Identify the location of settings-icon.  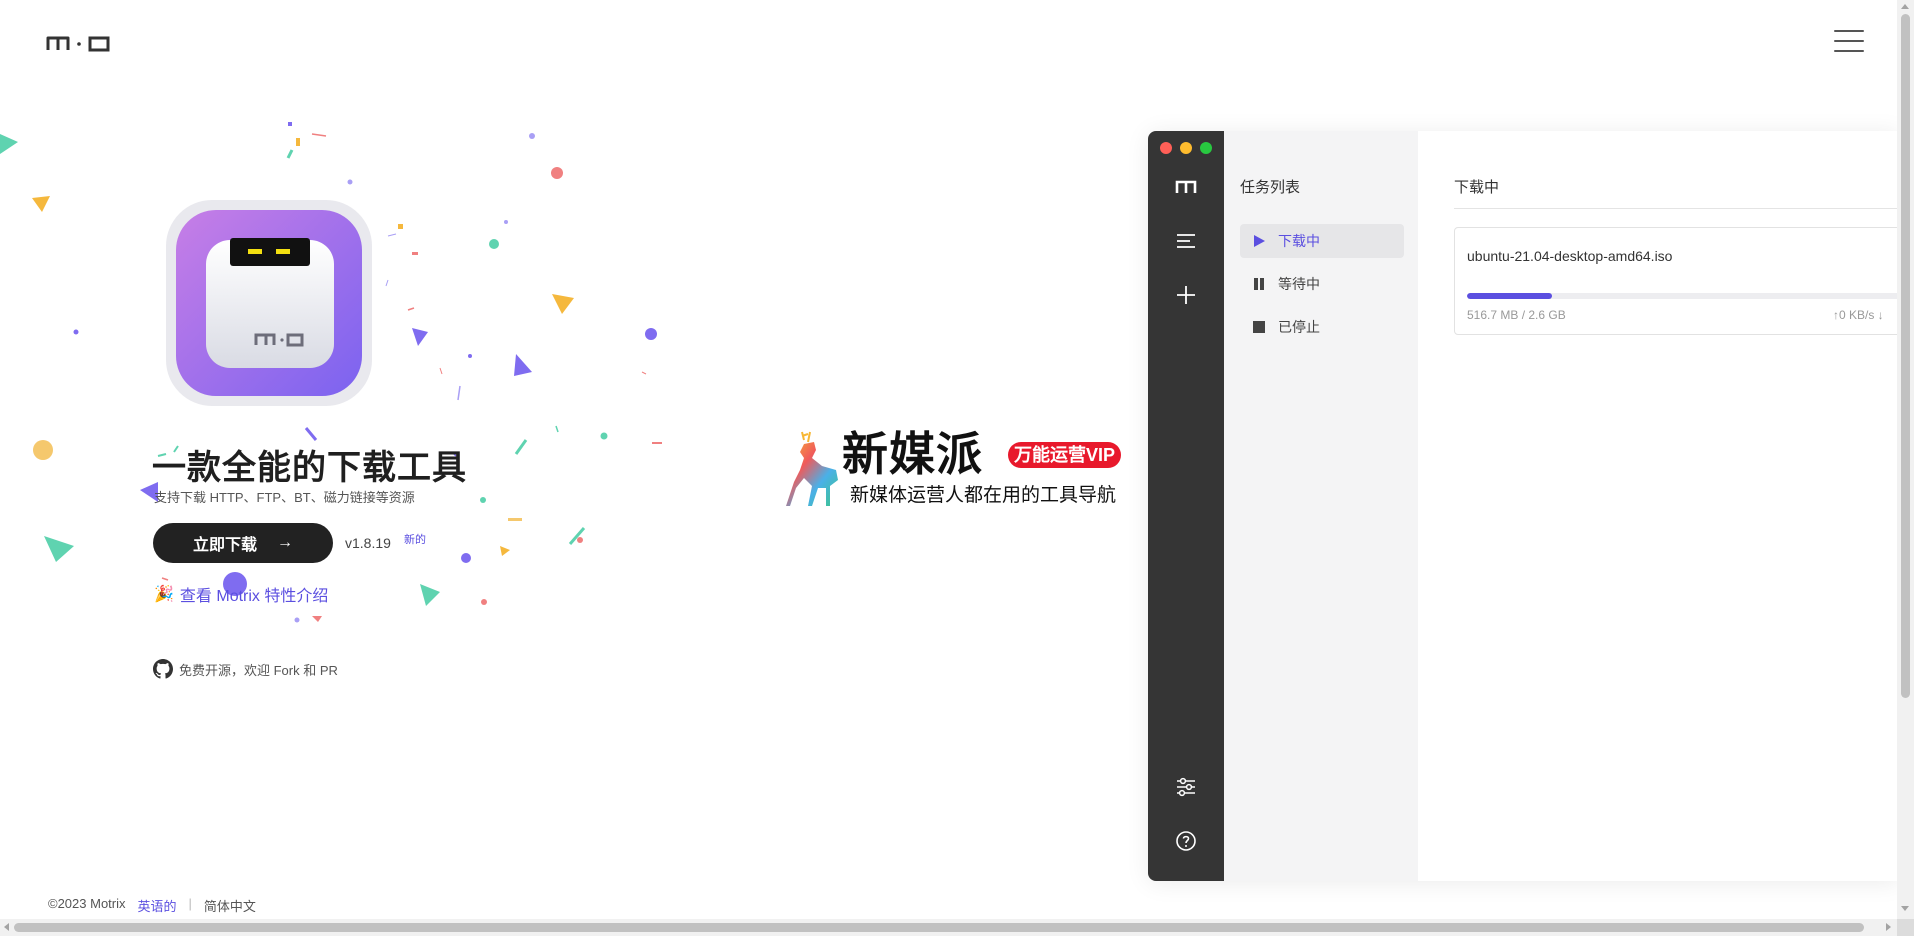
(1186, 787).